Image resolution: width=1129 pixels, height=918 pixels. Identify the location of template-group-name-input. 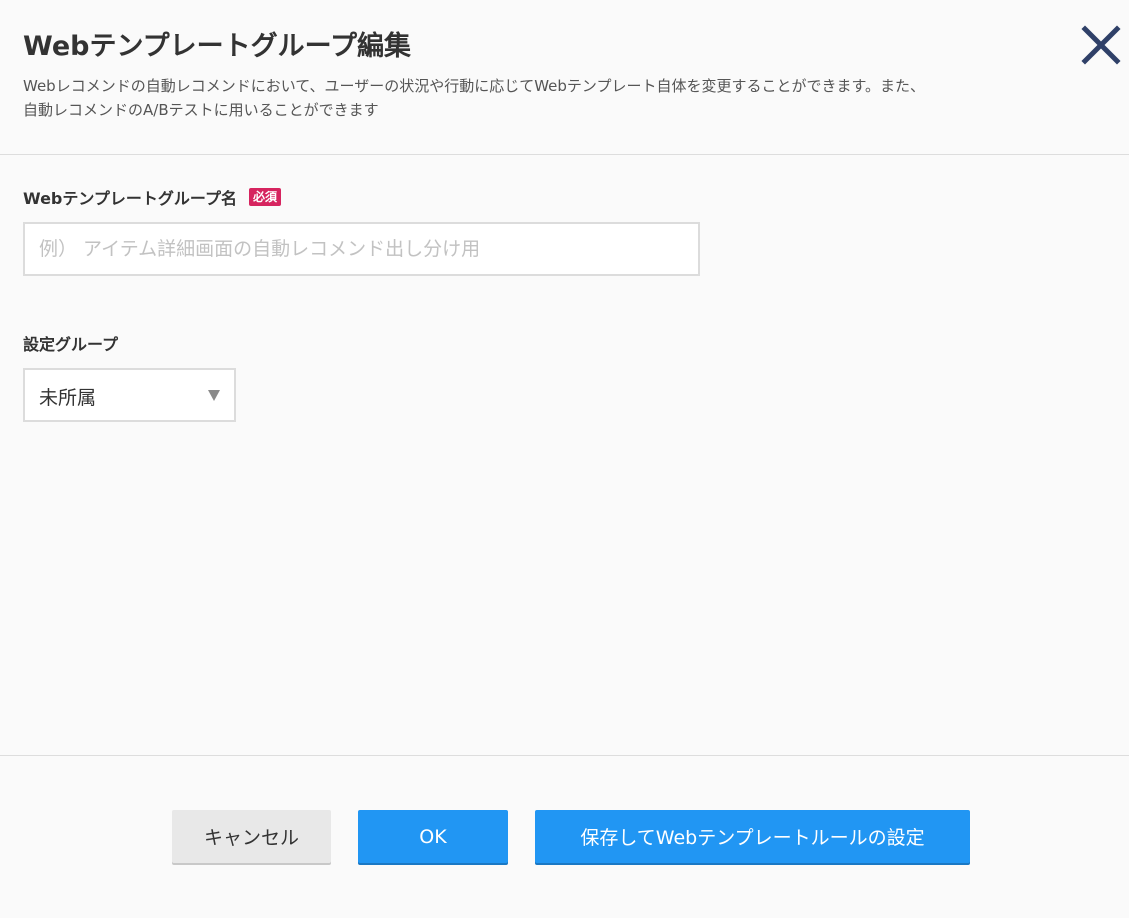
(361, 249).